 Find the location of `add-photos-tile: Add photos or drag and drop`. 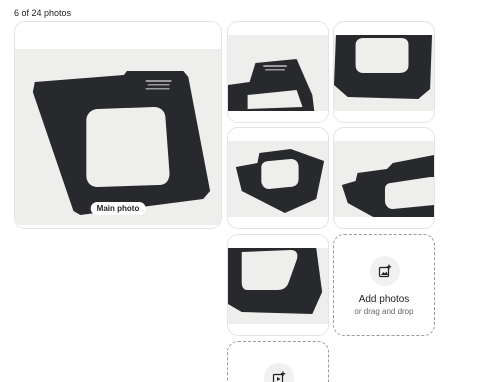

add-photos-tile: Add photos or drag and drop is located at coordinates (384, 285).